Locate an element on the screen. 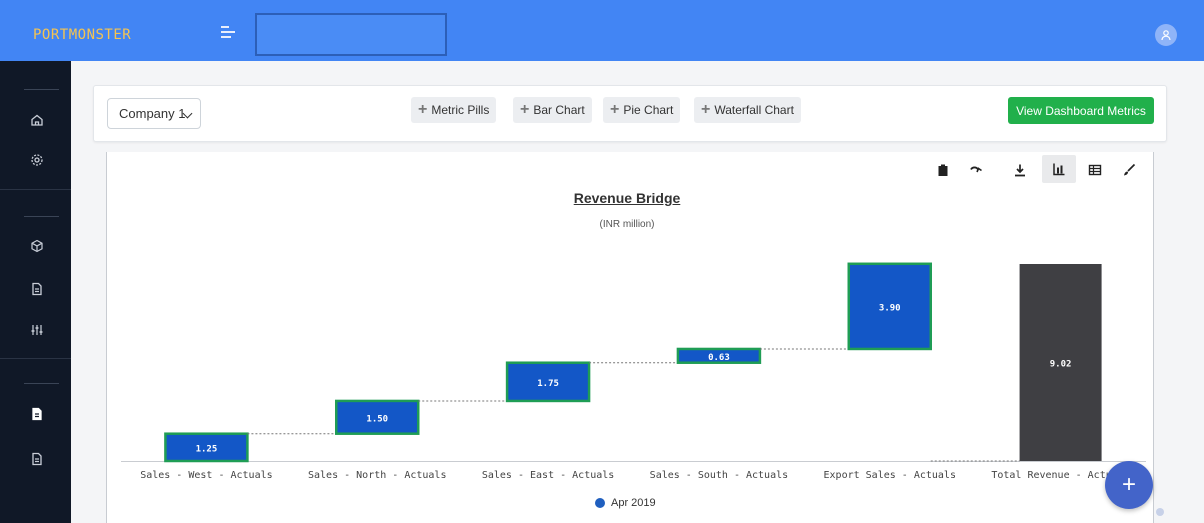 This screenshot has width=1204, height=523. chart-legend: Apr 2019 is located at coordinates (625, 503).